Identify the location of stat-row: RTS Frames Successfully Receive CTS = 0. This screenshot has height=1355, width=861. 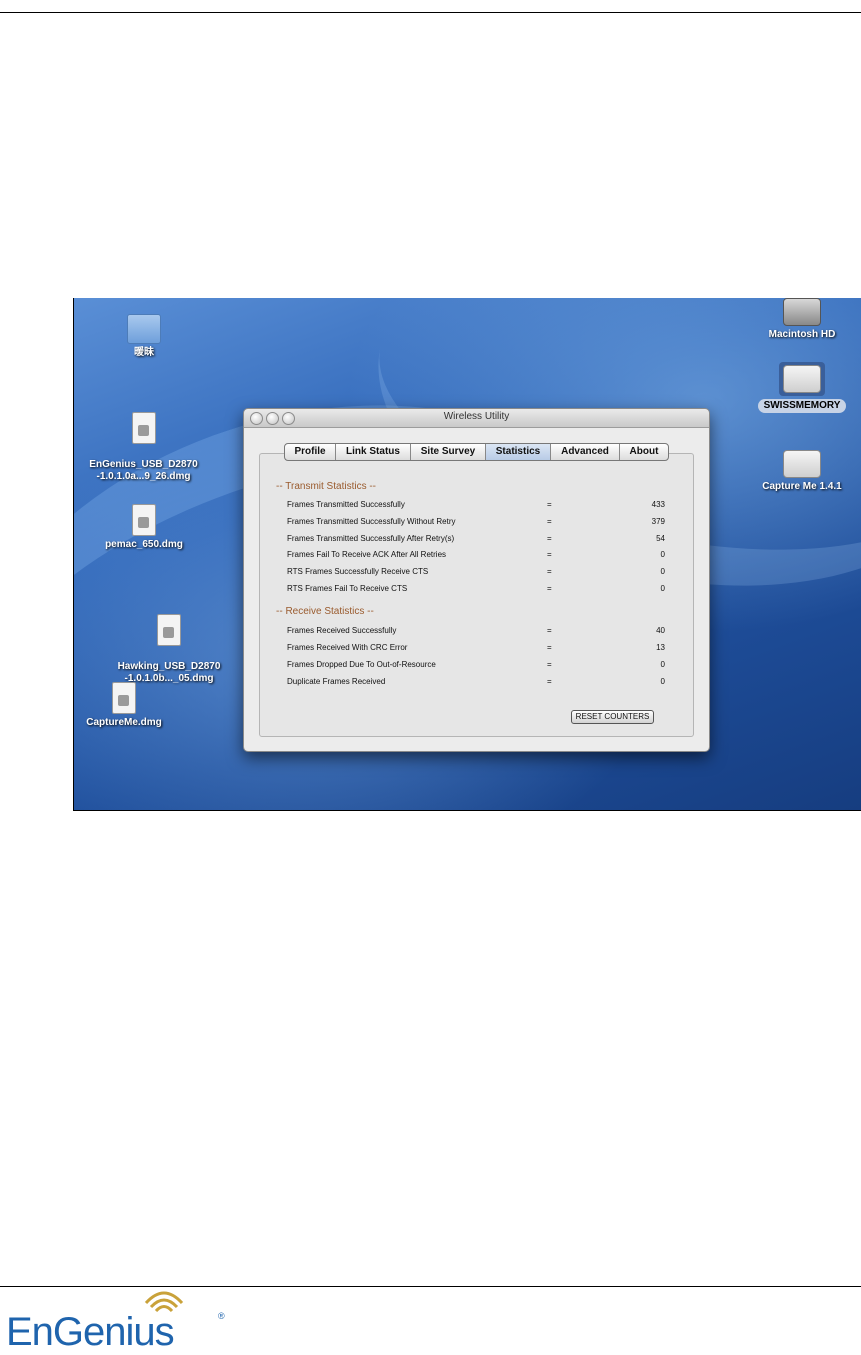
(476, 574).